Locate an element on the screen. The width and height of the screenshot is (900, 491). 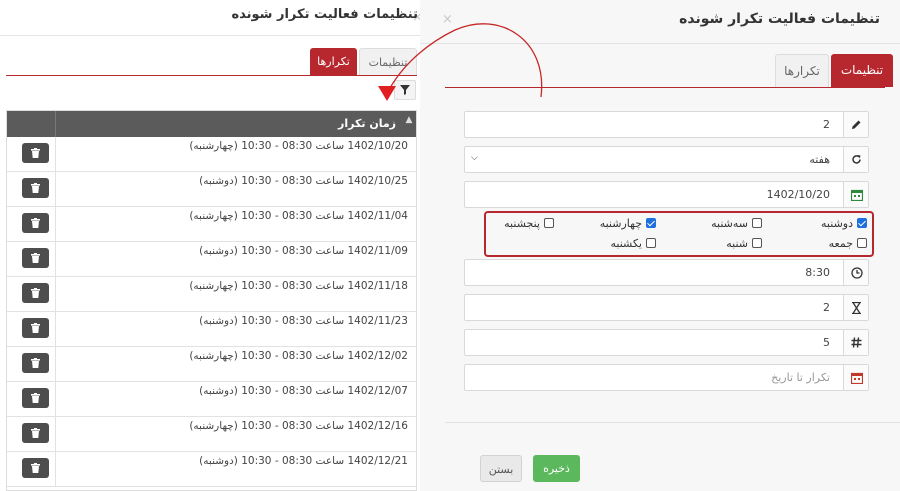
pencil-addon is located at coordinates (855, 124).